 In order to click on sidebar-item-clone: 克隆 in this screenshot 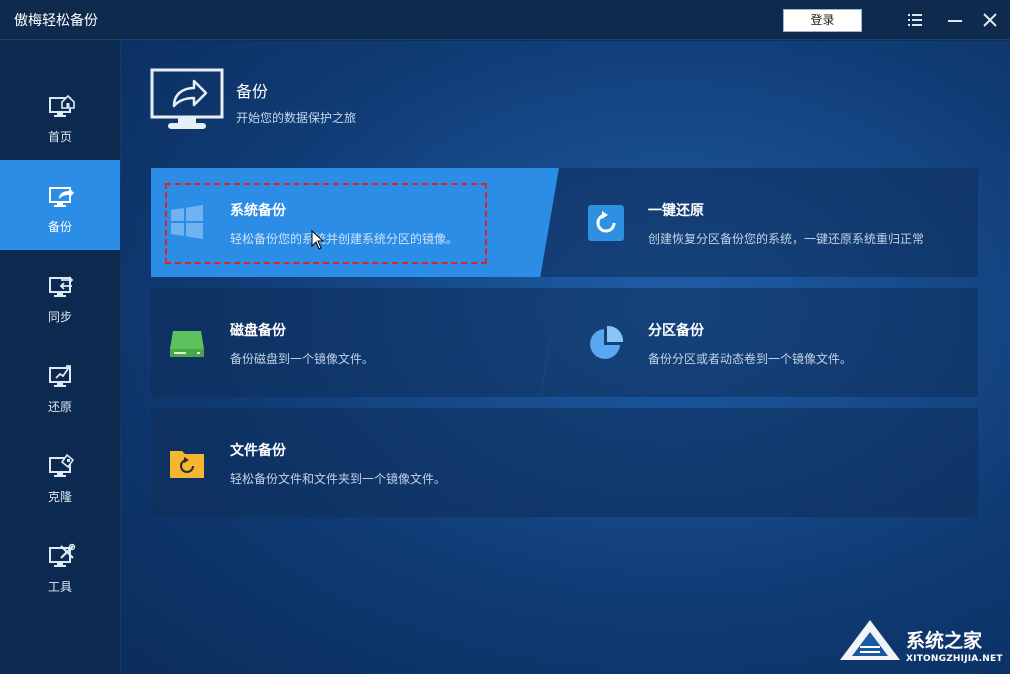, I will do `click(60, 475)`.